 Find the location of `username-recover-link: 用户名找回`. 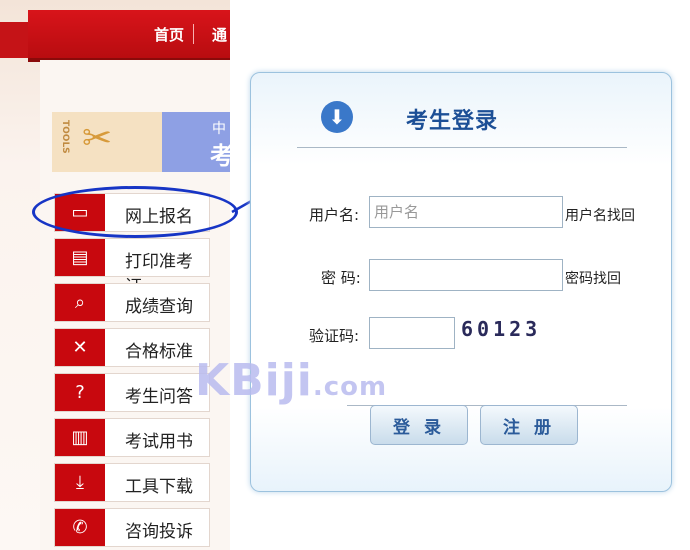

username-recover-link: 用户名找回 is located at coordinates (600, 215).